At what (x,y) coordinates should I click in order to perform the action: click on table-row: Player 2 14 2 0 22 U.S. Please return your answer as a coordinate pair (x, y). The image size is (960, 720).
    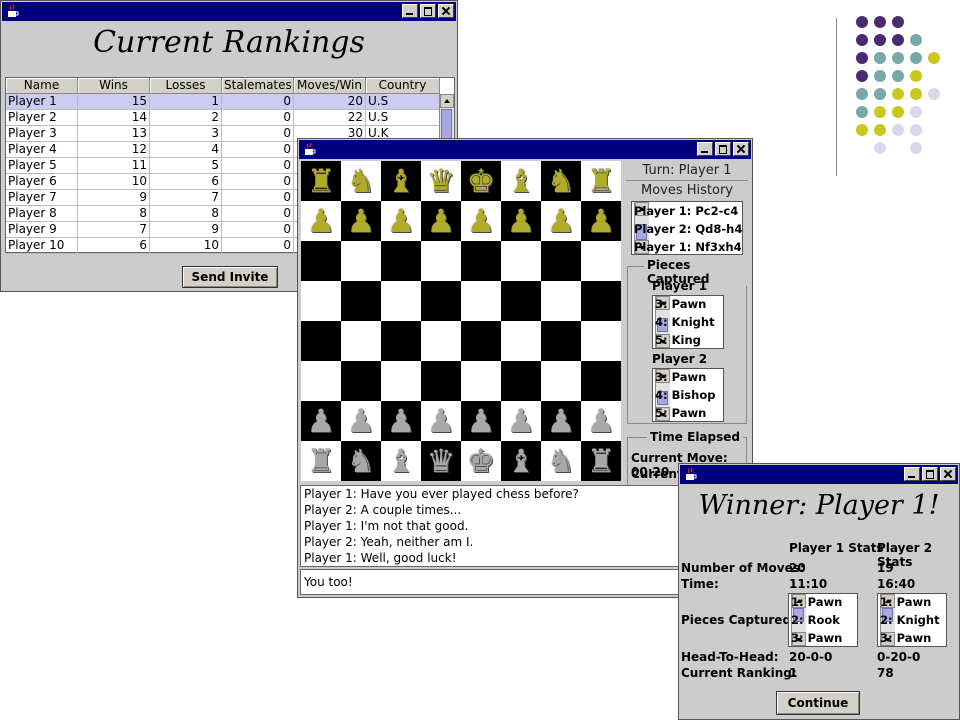
    Looking at the image, I should click on (223, 118).